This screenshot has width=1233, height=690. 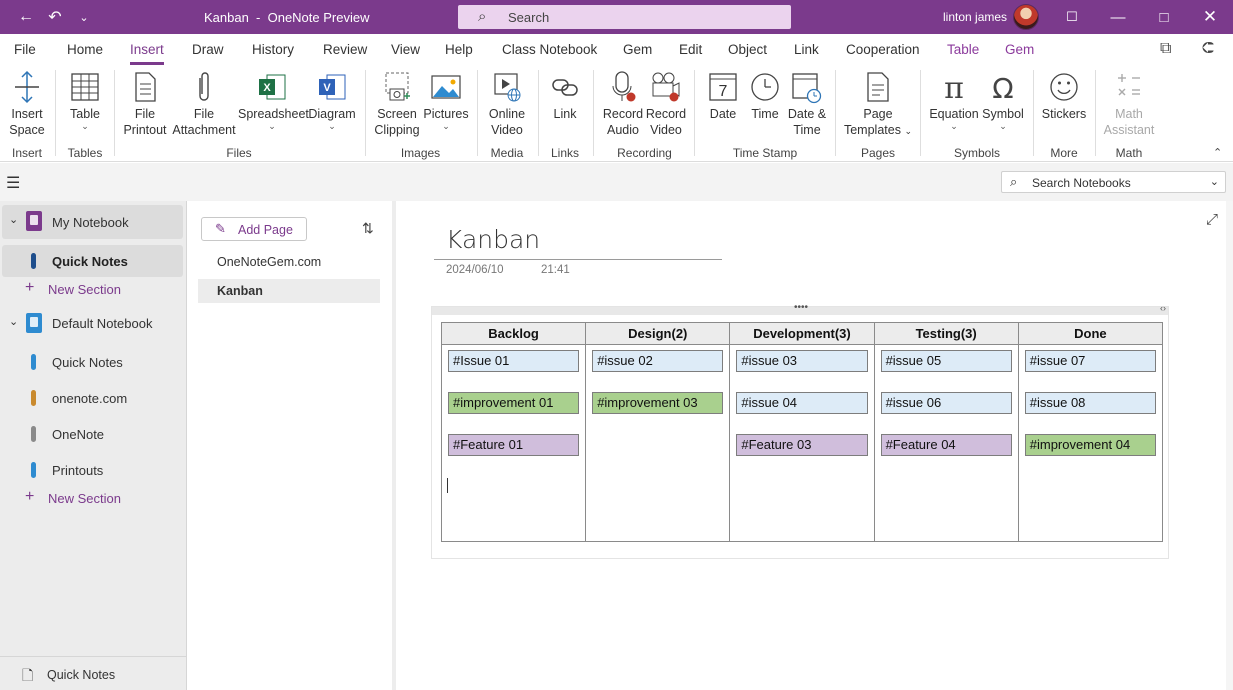 I want to click on section-onenote: OneNote, so click(x=92, y=434).